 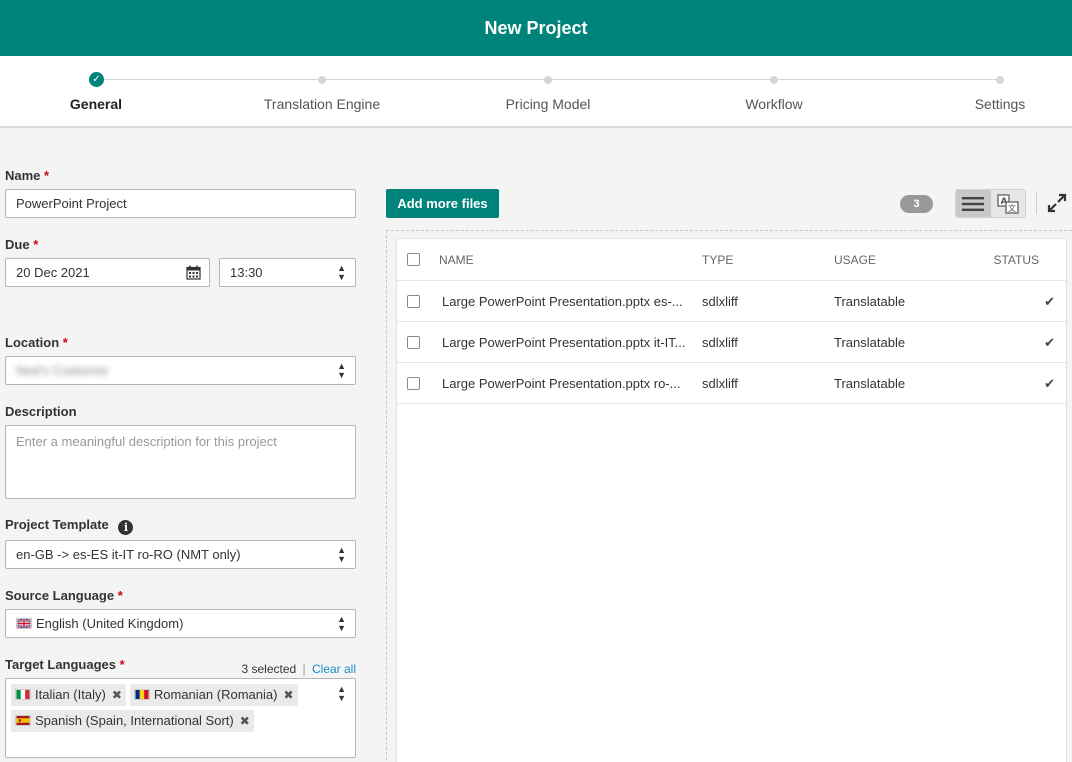 I want to click on list-view-icon, so click(x=973, y=203).